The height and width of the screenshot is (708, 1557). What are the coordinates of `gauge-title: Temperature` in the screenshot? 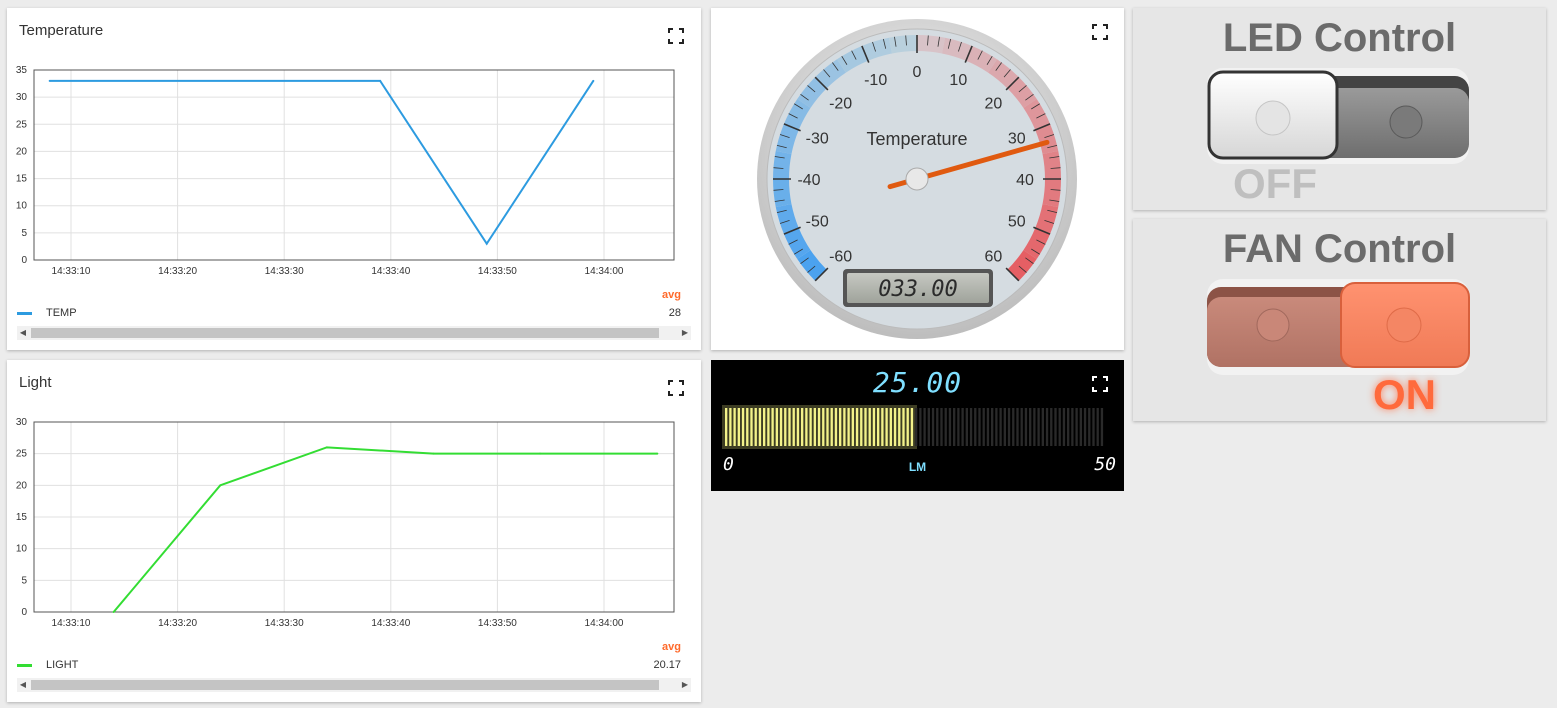 It's located at (916, 139).